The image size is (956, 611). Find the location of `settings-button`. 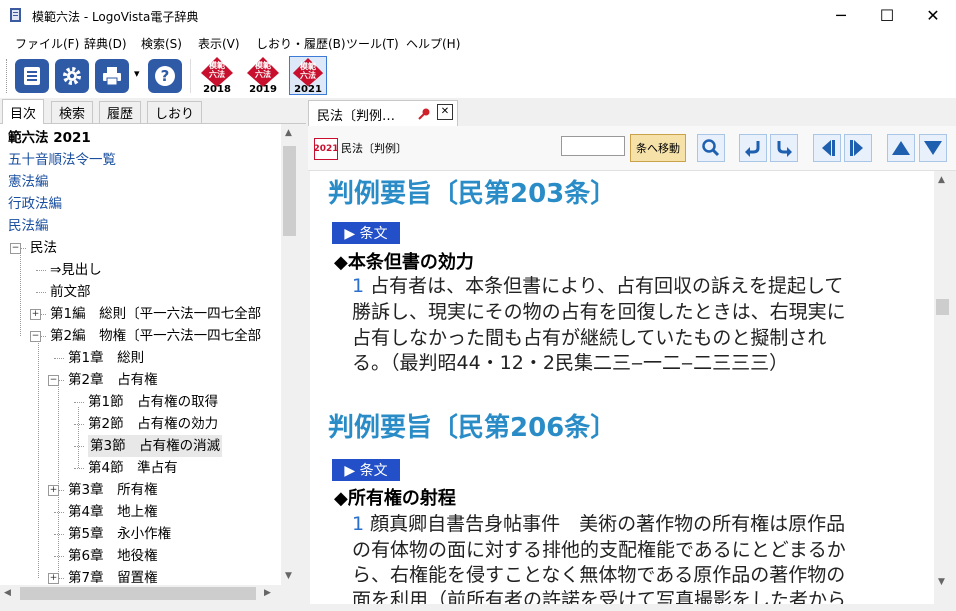

settings-button is located at coordinates (72, 76).